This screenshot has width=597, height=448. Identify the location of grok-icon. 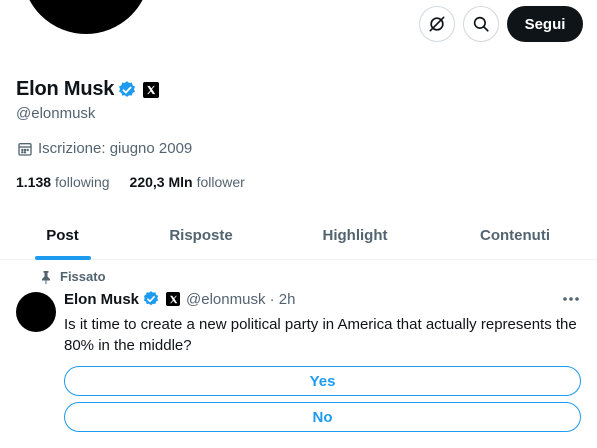
(437, 24).